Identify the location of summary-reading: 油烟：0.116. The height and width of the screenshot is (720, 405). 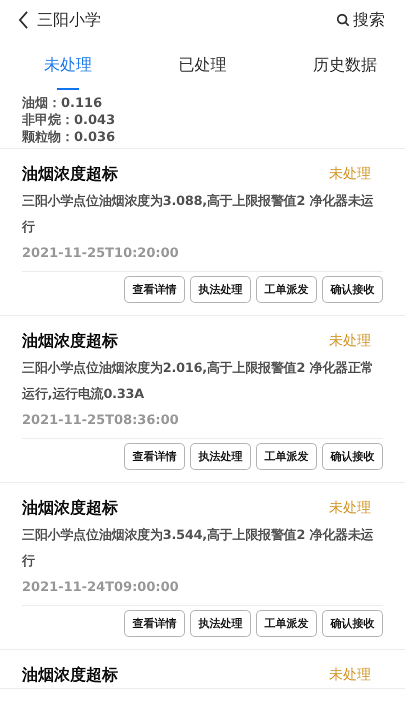
(63, 103).